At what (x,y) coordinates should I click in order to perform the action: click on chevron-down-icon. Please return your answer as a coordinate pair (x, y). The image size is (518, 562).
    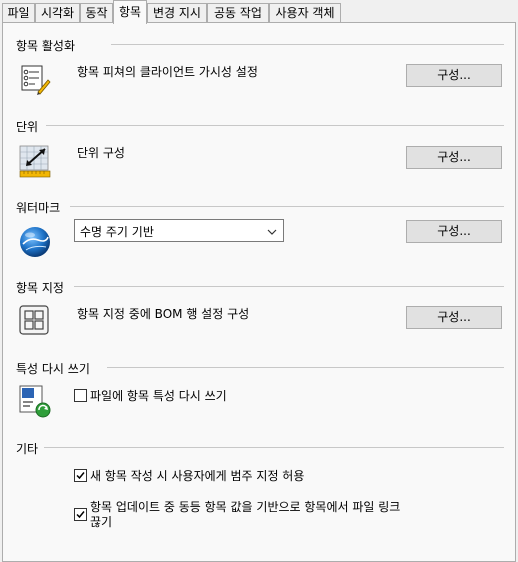
    Looking at the image, I should click on (272, 231).